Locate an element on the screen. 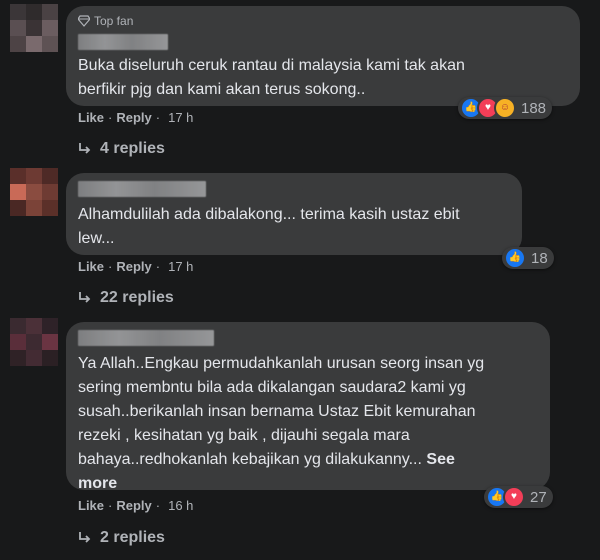 This screenshot has width=600, height=560. view-replies: 22 replies is located at coordinates (126, 298).